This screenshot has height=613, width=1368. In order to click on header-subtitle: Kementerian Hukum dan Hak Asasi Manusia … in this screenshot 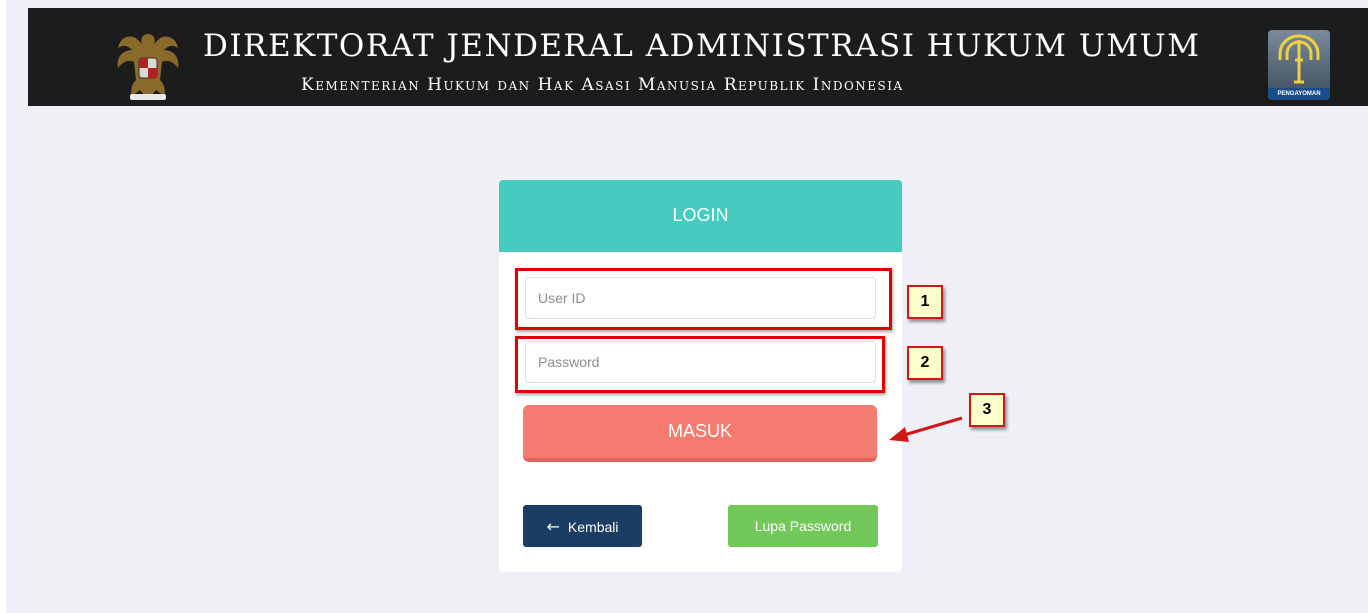, I will do `click(602, 85)`.